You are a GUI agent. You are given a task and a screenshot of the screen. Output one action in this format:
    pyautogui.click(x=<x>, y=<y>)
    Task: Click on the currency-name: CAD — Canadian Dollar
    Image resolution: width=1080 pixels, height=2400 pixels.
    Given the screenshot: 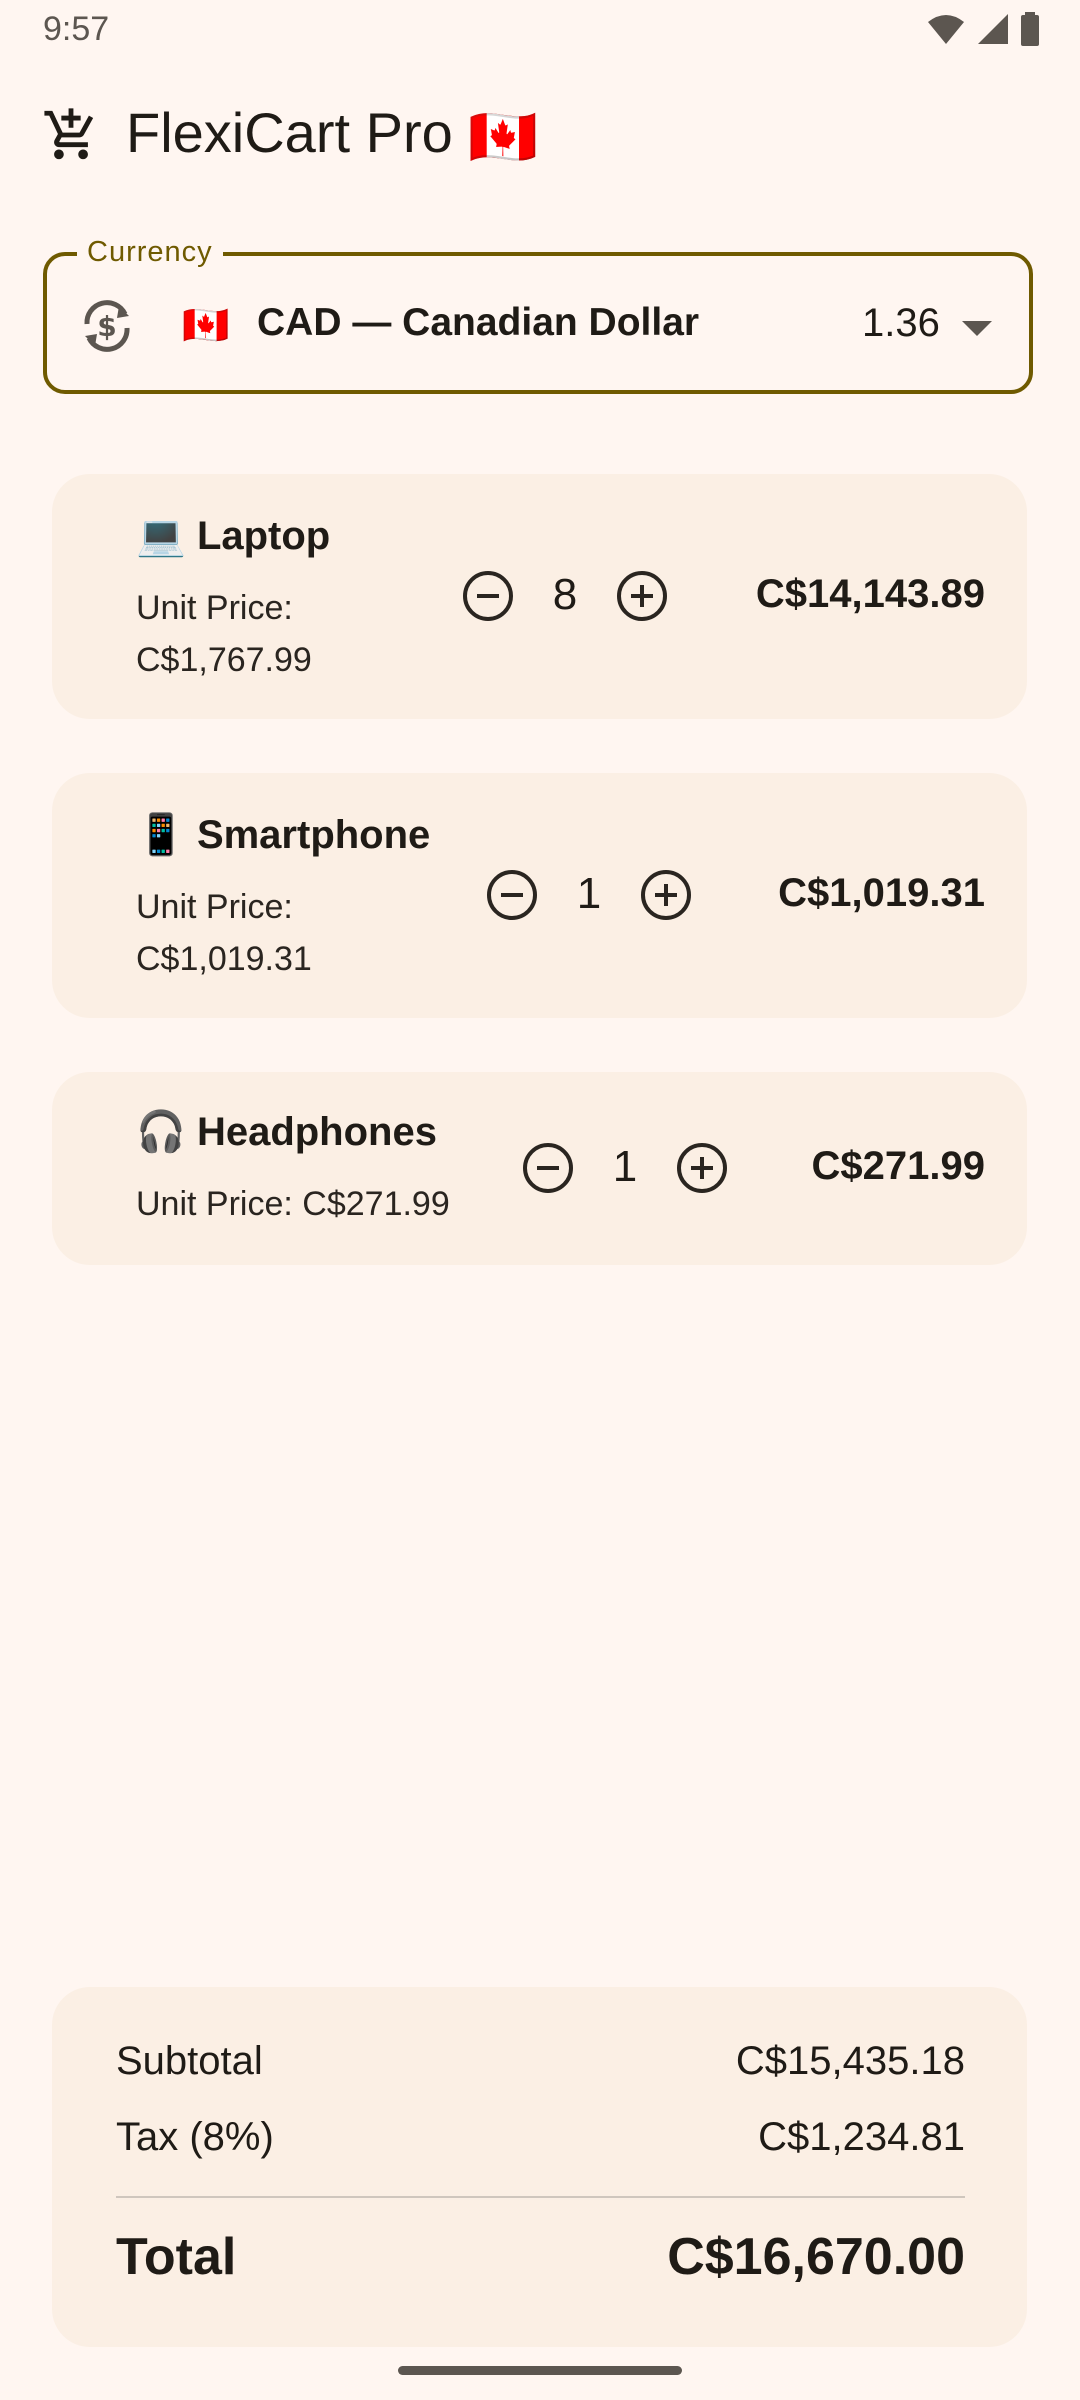 What is the action you would take?
    pyautogui.click(x=478, y=322)
    